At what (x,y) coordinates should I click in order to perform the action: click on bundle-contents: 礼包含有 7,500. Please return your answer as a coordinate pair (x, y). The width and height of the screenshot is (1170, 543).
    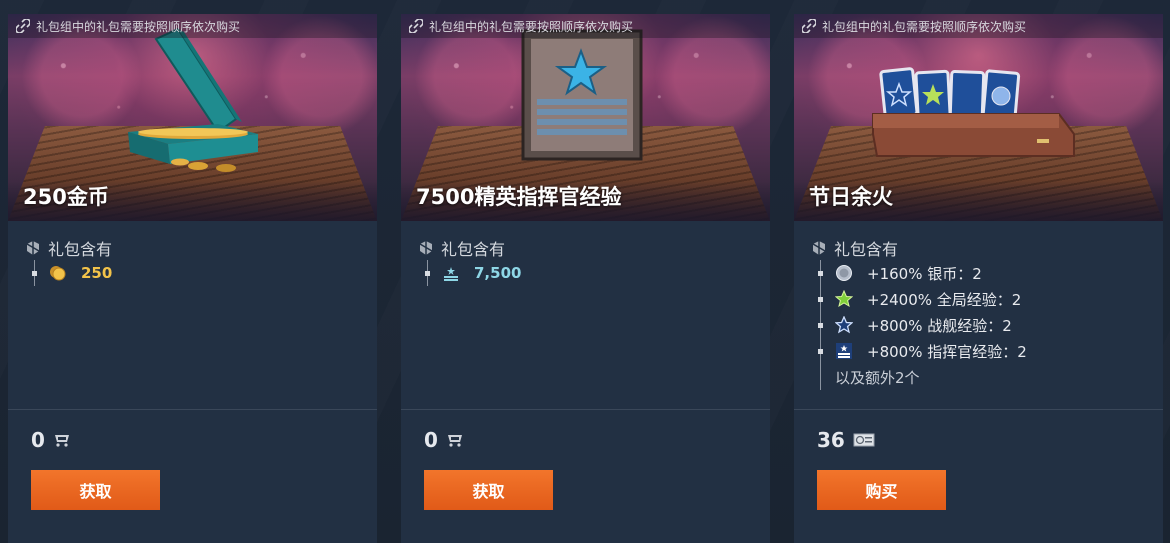
    Looking at the image, I should click on (589, 261).